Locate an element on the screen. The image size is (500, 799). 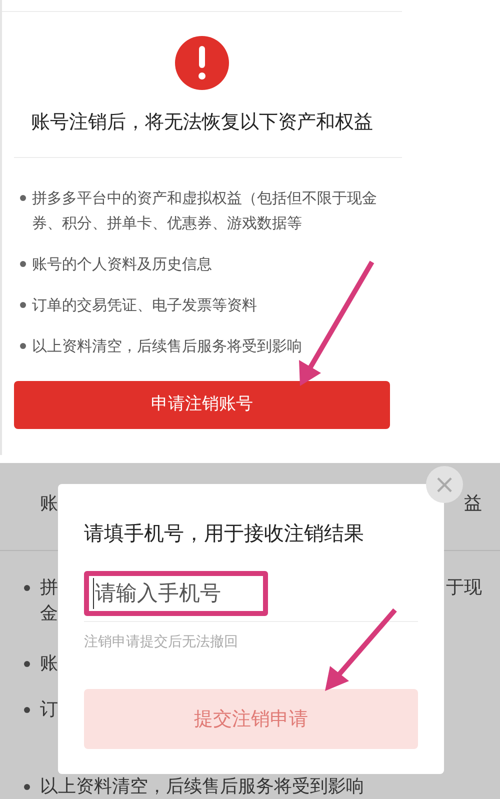
background-text: 益 is located at coordinates (473, 504).